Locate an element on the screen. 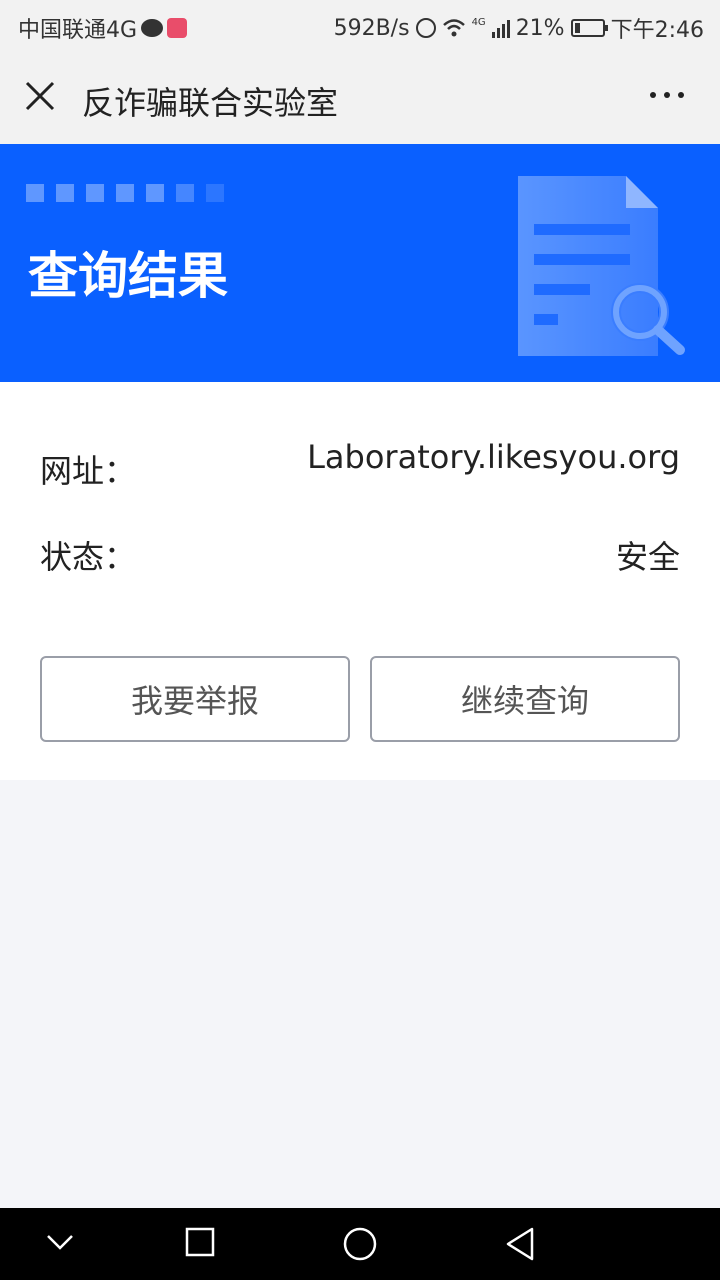 This screenshot has width=720, height=1280. report-button: 我要举报 is located at coordinates (195, 699).